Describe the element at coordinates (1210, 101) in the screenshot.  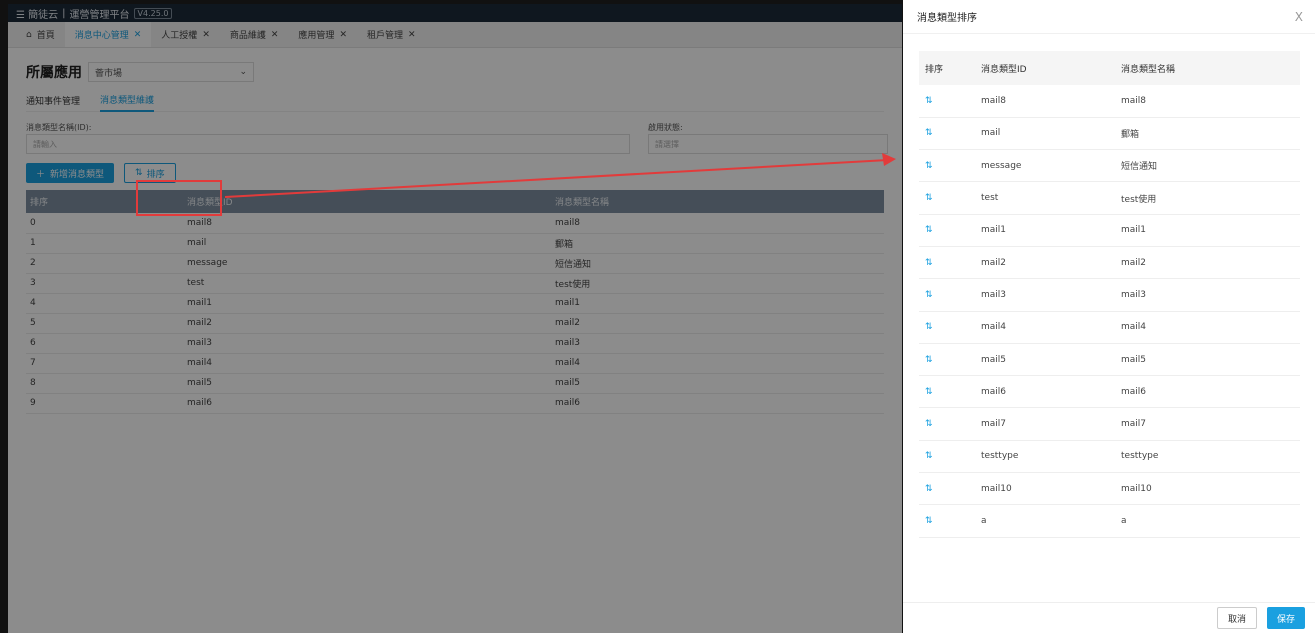
I see `sort-row-type-name: mail8` at that location.